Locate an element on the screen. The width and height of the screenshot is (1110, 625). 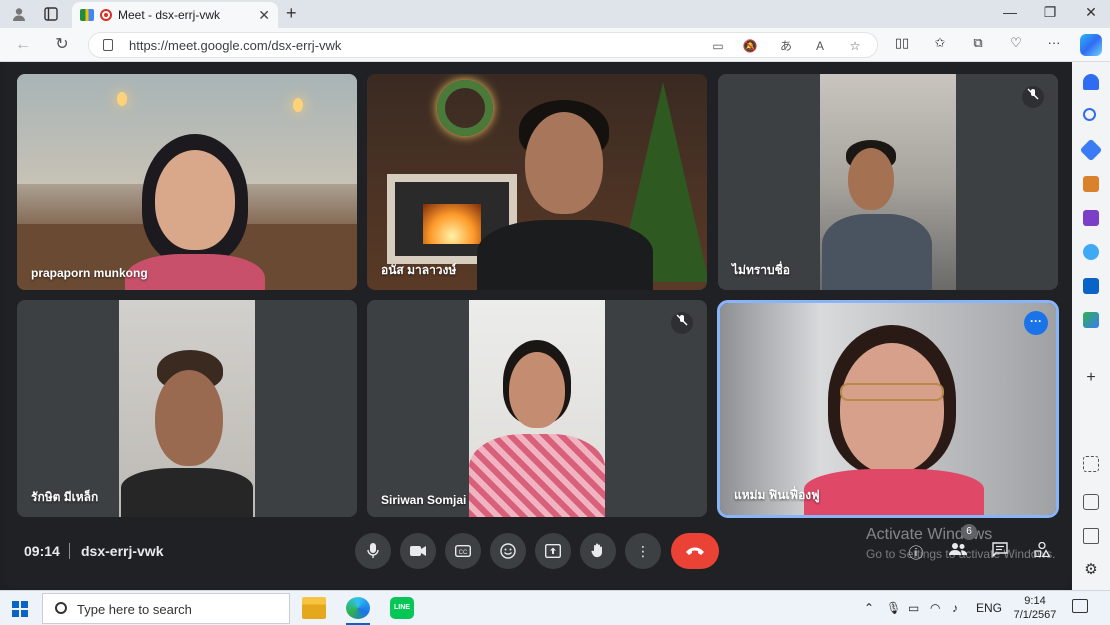
clock-time: 9:14 is located at coordinates (1035, 601).